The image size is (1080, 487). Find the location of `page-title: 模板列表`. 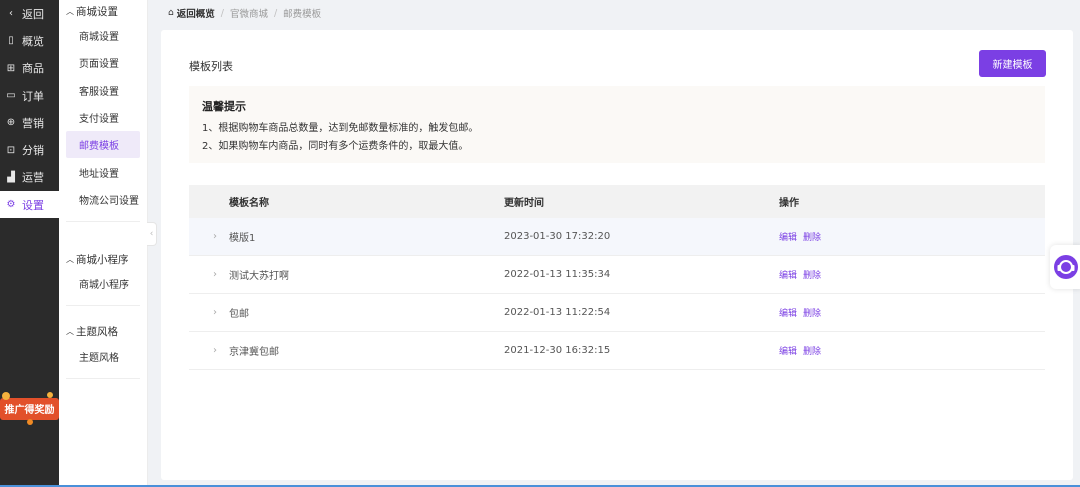

page-title: 模板列表 is located at coordinates (211, 66).